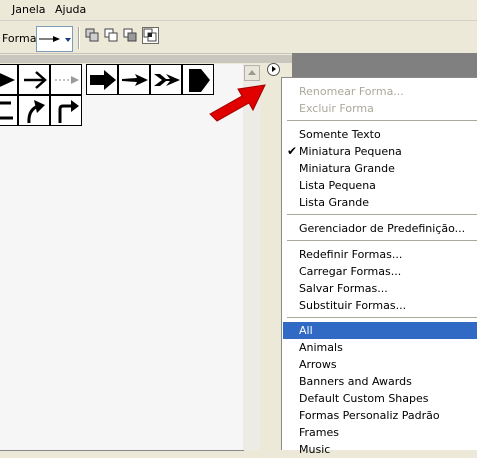 The image size is (477, 458). Describe the element at coordinates (238, 10) in the screenshot. I see `menu-bar: Janela Ajuda` at that location.